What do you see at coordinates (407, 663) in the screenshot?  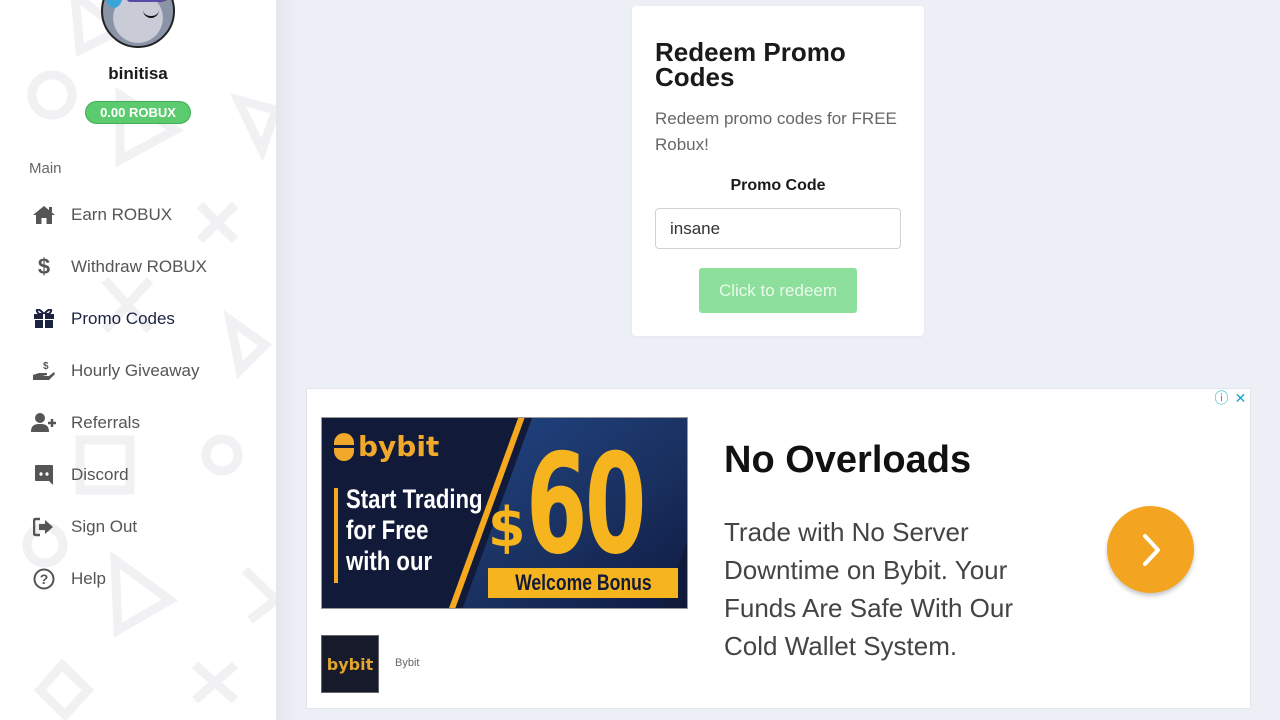 I see `advertiser-name: Bybit` at bounding box center [407, 663].